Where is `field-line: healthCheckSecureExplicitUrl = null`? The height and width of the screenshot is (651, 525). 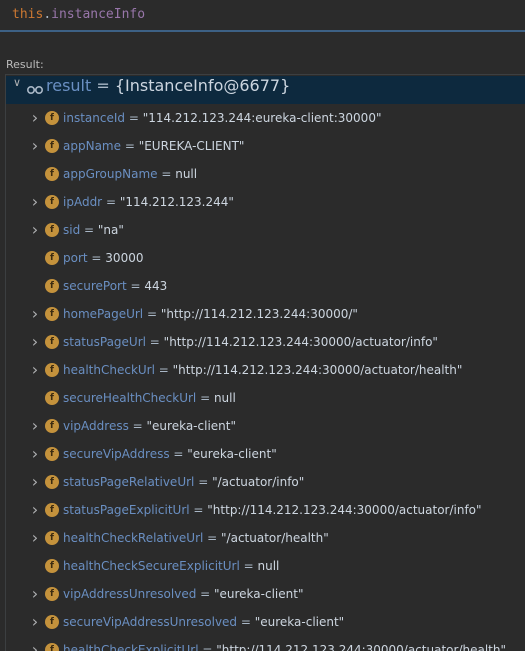 field-line: healthCheckSecureExplicitUrl = null is located at coordinates (171, 566).